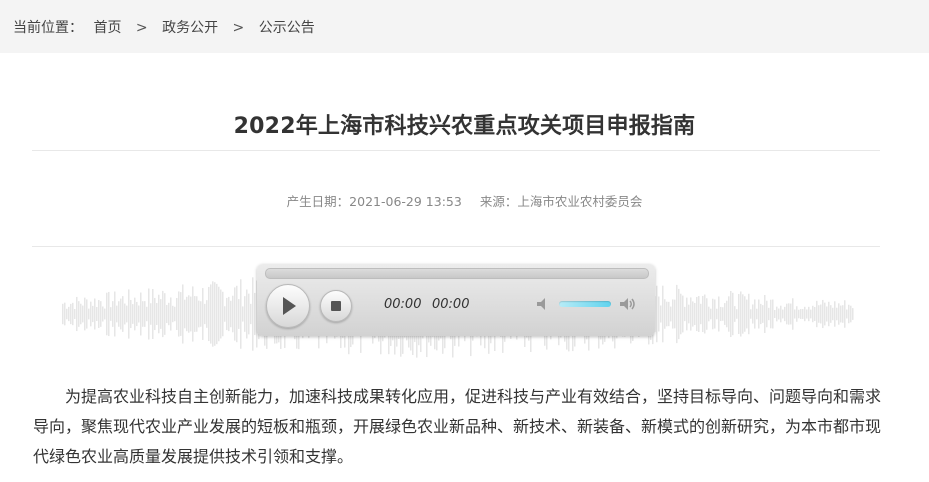 This screenshot has width=929, height=482. What do you see at coordinates (190, 28) in the screenshot?
I see `breadcrumb-gov-affairs: 政务公开` at bounding box center [190, 28].